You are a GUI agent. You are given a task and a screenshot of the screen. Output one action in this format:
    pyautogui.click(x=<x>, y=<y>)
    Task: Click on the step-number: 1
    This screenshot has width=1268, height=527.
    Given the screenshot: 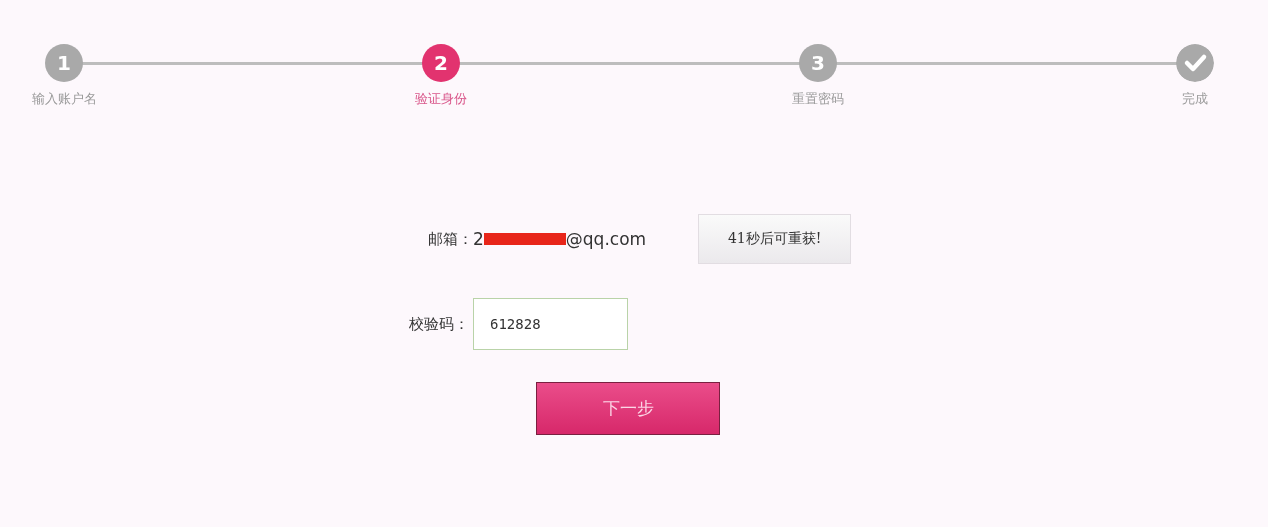 What is the action you would take?
    pyautogui.click(x=64, y=63)
    